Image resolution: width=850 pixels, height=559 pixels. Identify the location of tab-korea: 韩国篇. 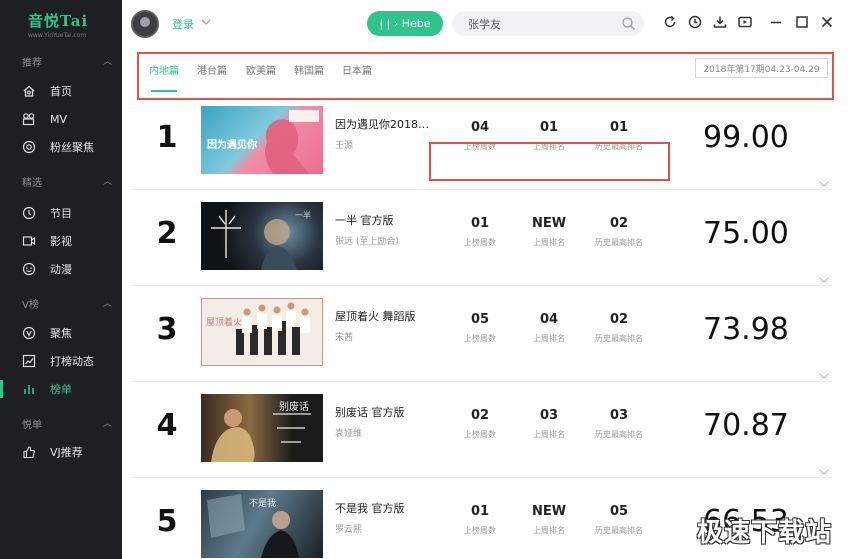
(309, 69).